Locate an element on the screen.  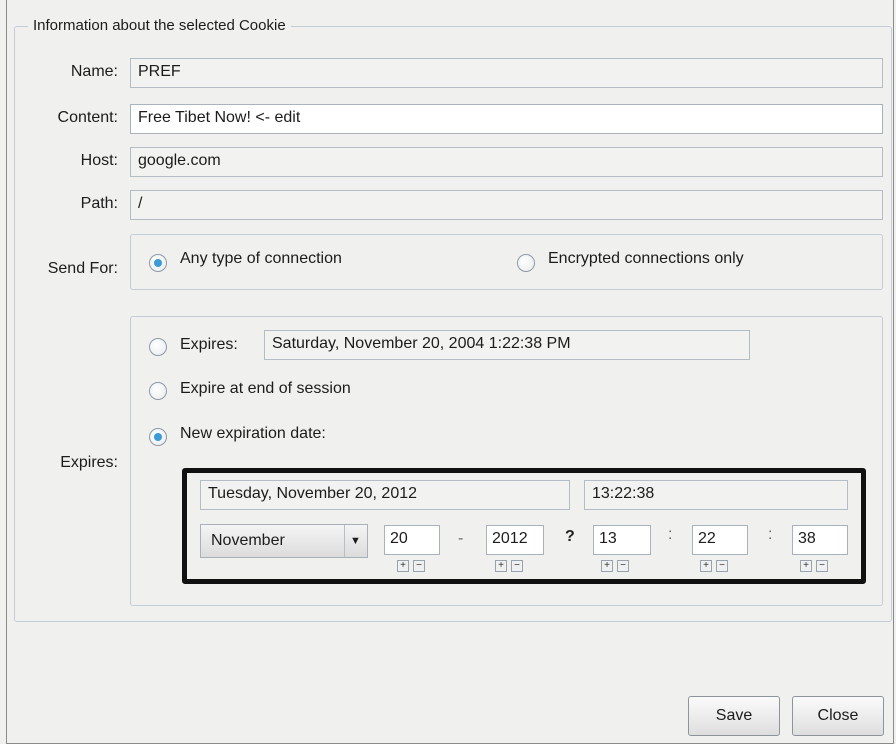
encrypted-only-label: Encrypted connections only is located at coordinates (646, 259).